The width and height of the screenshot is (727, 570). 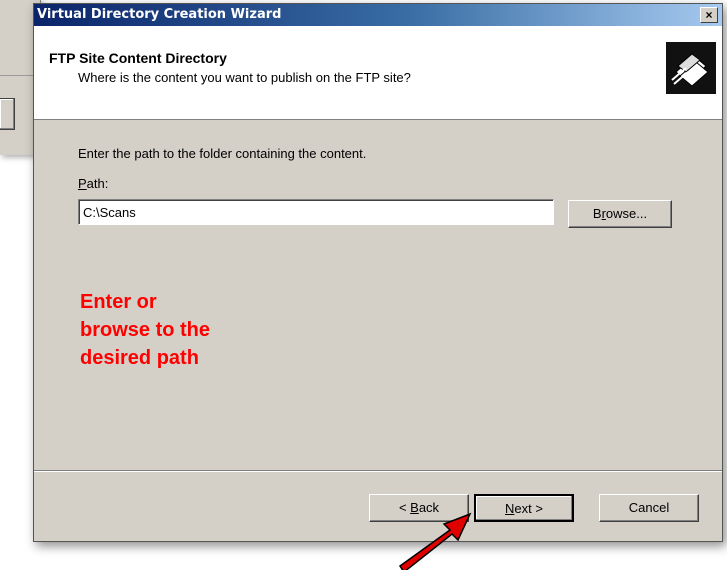 What do you see at coordinates (691, 68) in the screenshot?
I see `wizard-folder-icon` at bounding box center [691, 68].